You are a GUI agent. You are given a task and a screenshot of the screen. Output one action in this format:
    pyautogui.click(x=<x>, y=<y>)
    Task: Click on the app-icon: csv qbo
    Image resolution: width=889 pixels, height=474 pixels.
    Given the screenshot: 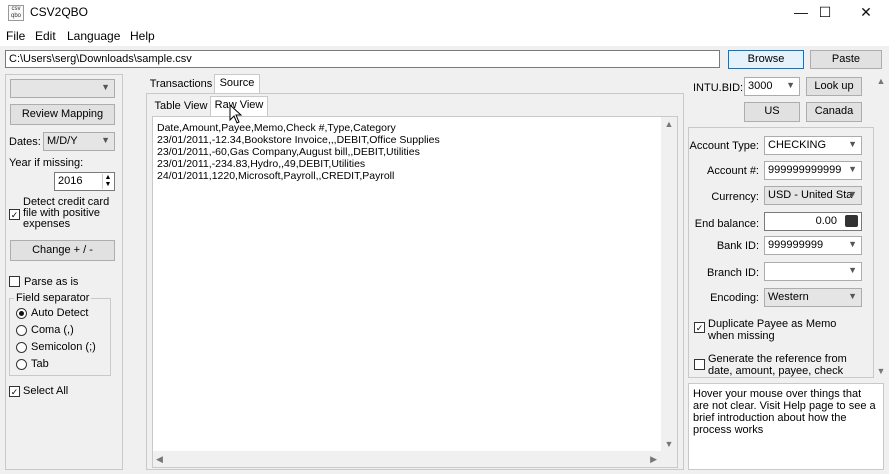 What is the action you would take?
    pyautogui.click(x=16, y=13)
    